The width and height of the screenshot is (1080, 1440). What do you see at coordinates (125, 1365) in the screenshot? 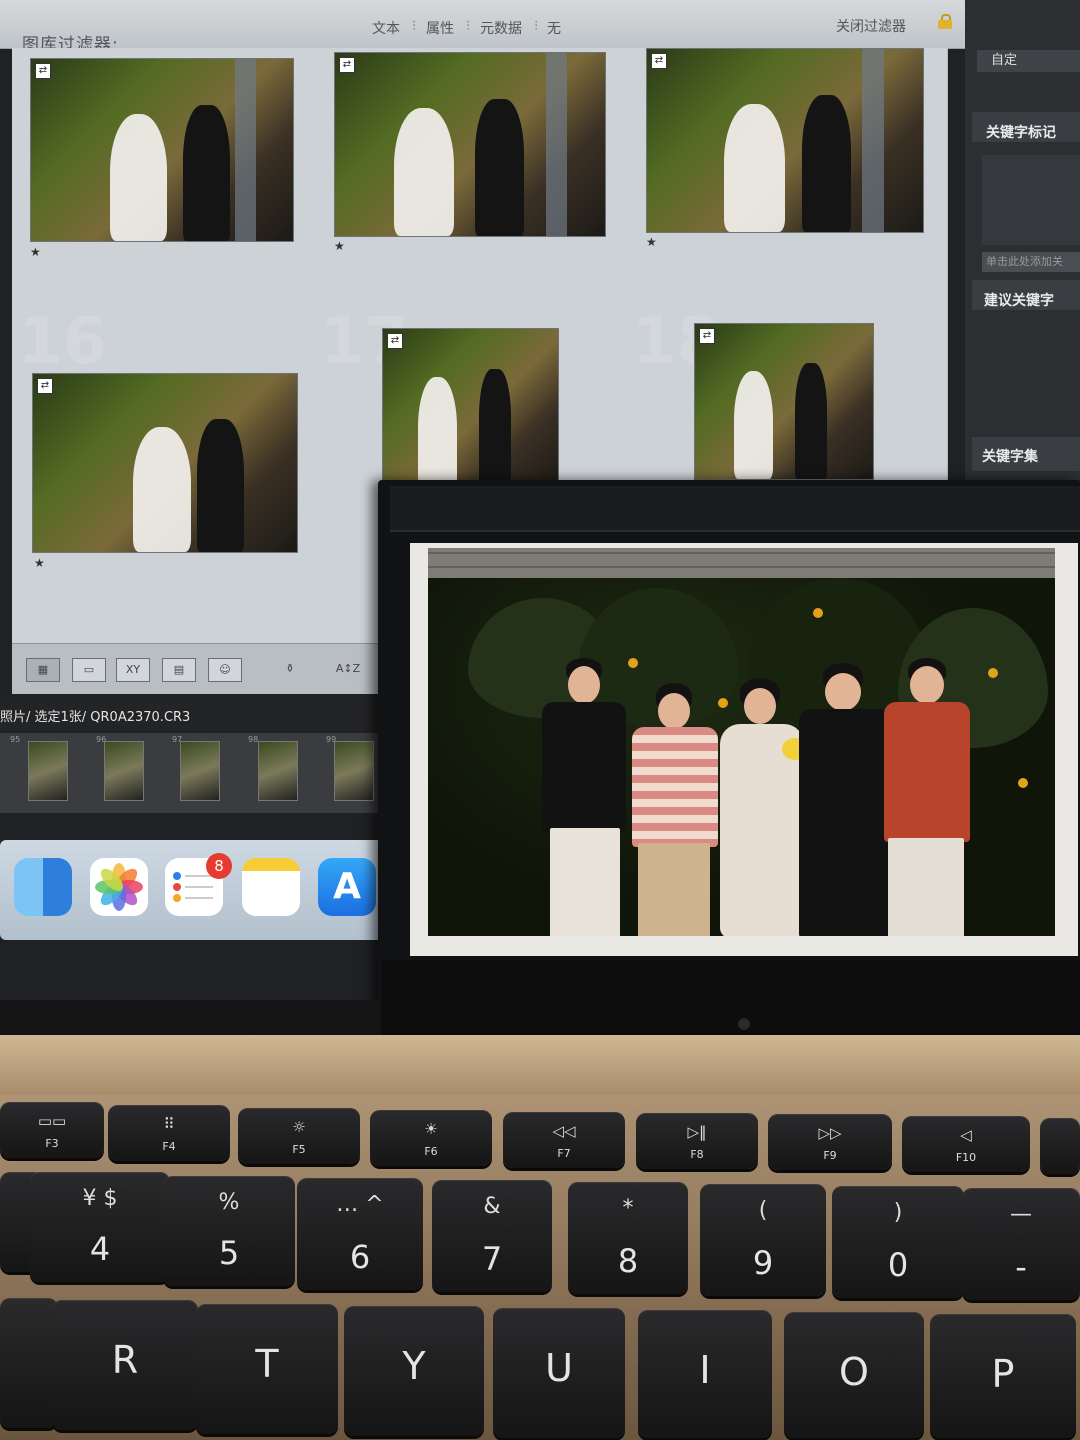
I see `key-r: R` at bounding box center [125, 1365].